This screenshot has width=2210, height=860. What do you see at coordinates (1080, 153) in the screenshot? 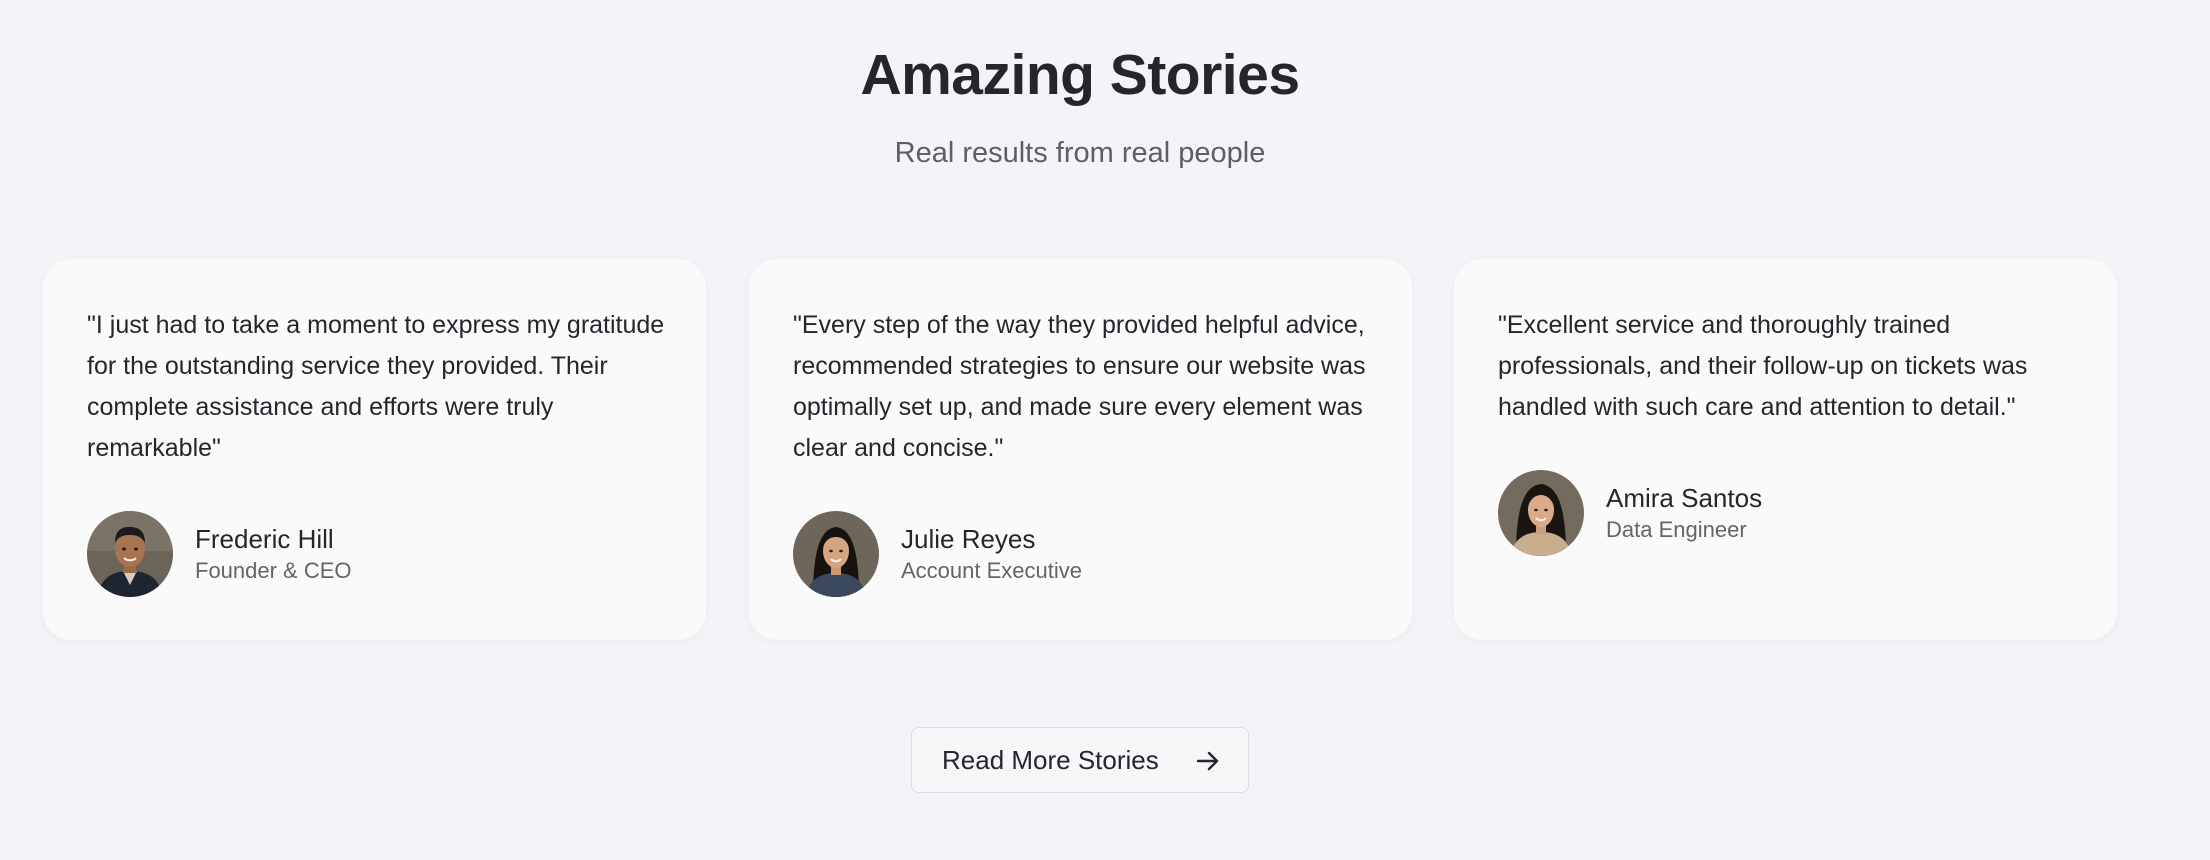
I see `section-subtitle: Real results from real people` at bounding box center [1080, 153].